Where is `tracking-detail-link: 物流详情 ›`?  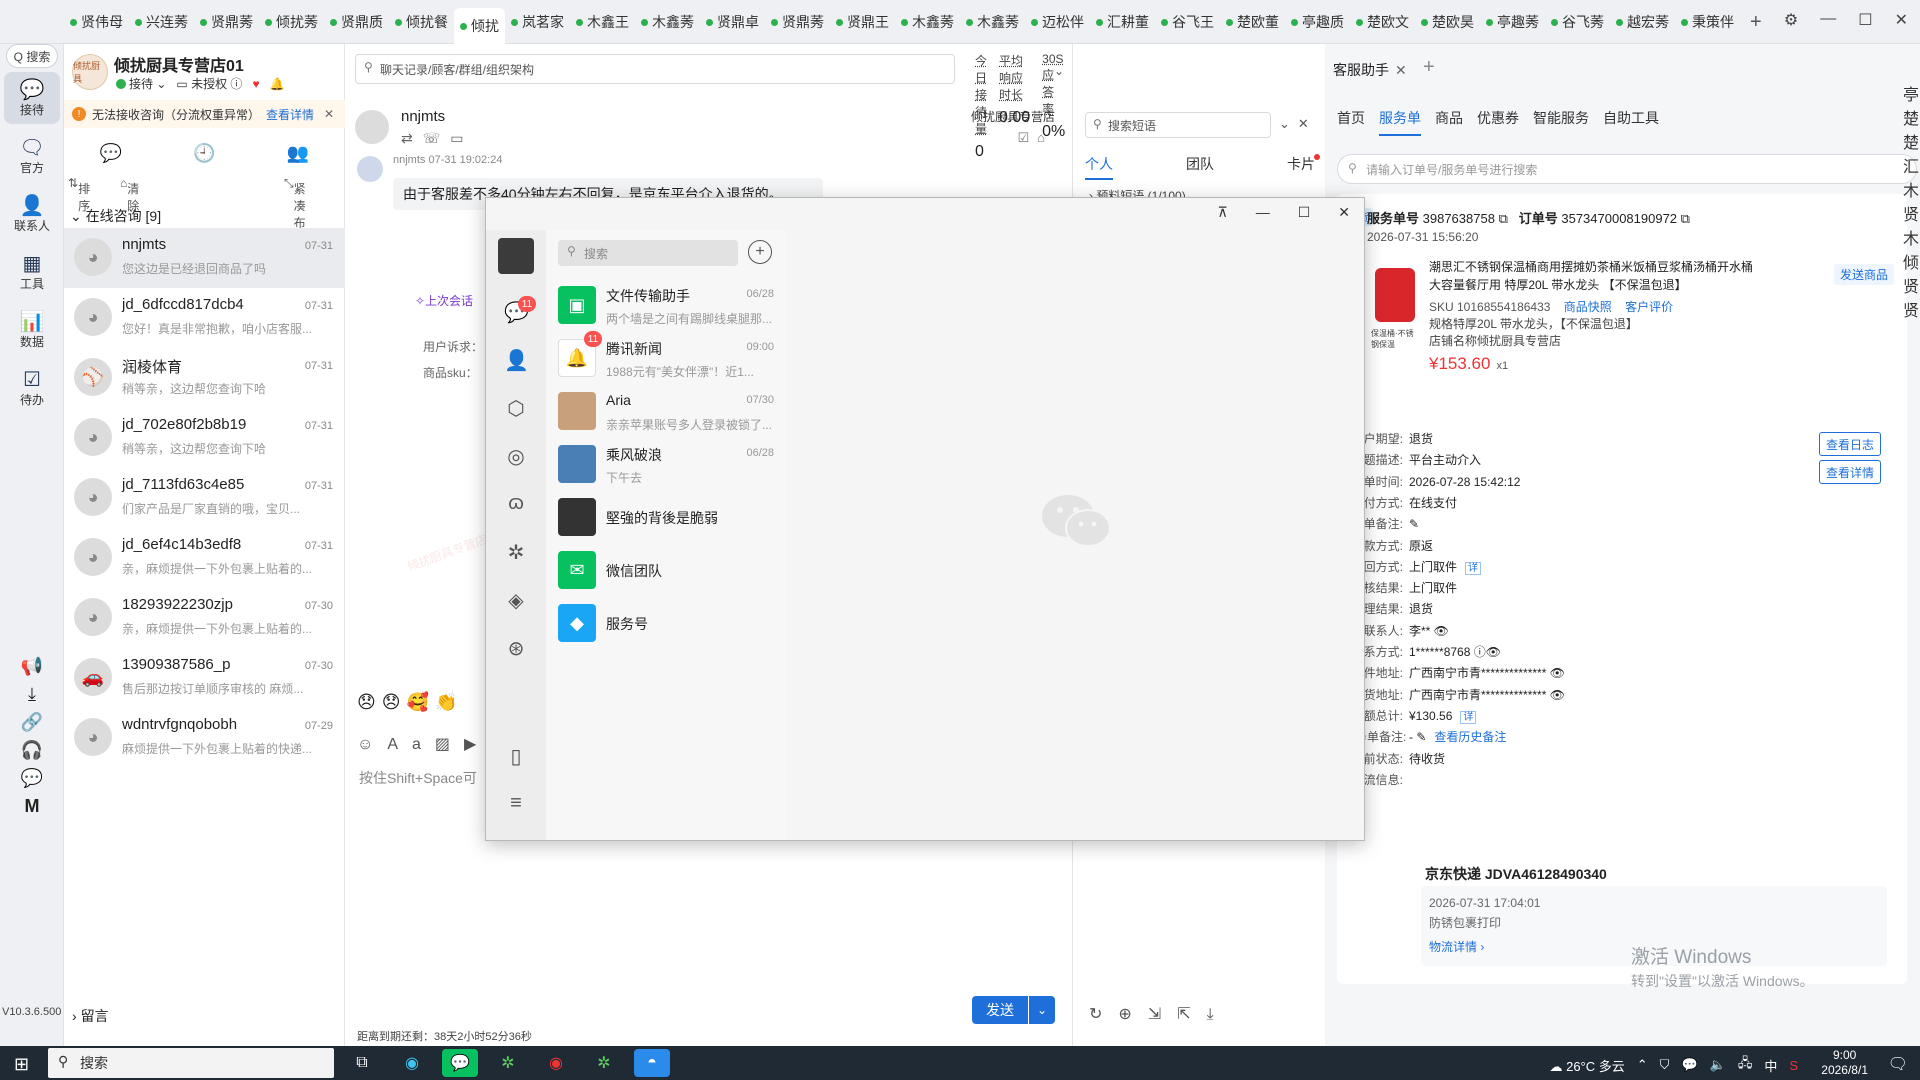
tracking-detail-link: 物流详情 › is located at coordinates (1456, 946).